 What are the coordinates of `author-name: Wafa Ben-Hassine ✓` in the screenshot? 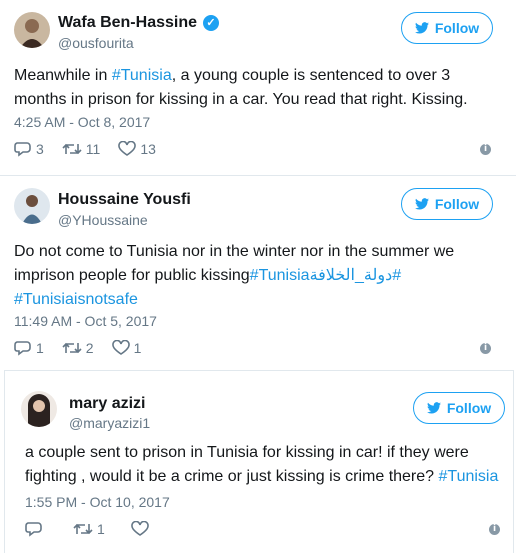 It's located at (138, 23).